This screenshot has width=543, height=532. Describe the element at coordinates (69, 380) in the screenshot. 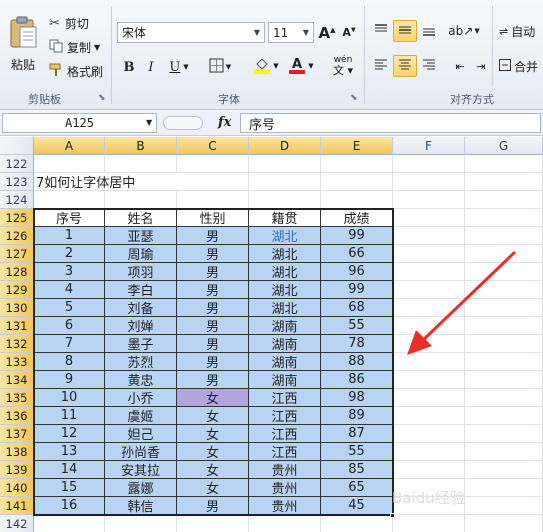

I see `table-cell: 9` at that location.